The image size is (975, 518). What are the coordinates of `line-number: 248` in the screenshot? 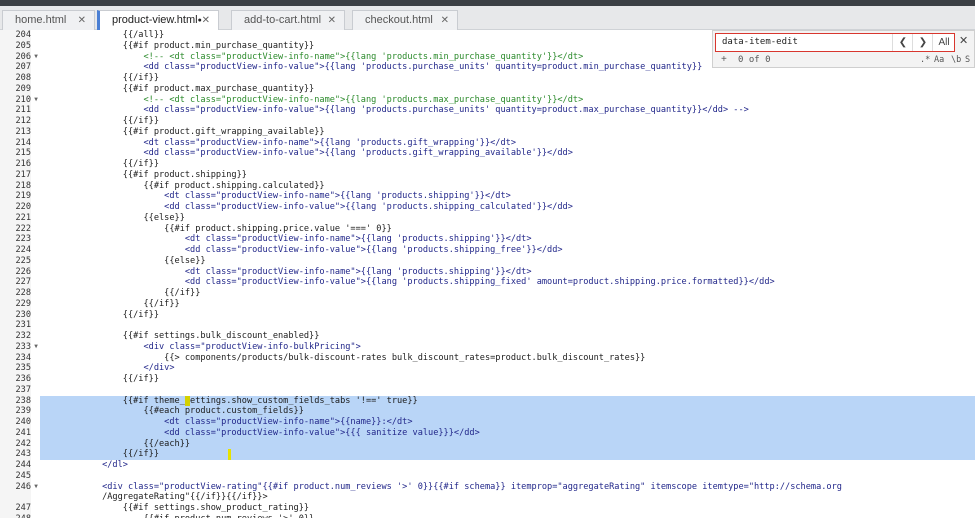 It's located at (15, 515).